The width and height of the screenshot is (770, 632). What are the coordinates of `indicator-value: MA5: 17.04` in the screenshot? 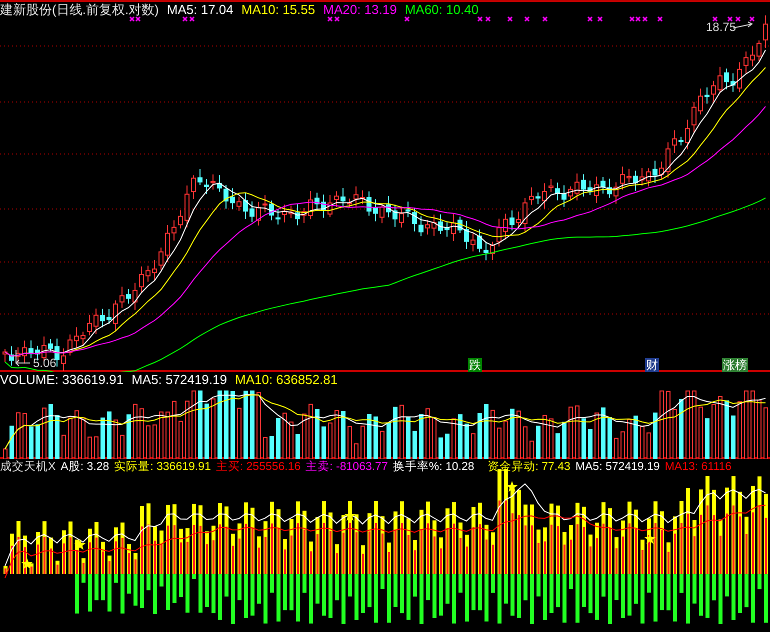 It's located at (200, 10).